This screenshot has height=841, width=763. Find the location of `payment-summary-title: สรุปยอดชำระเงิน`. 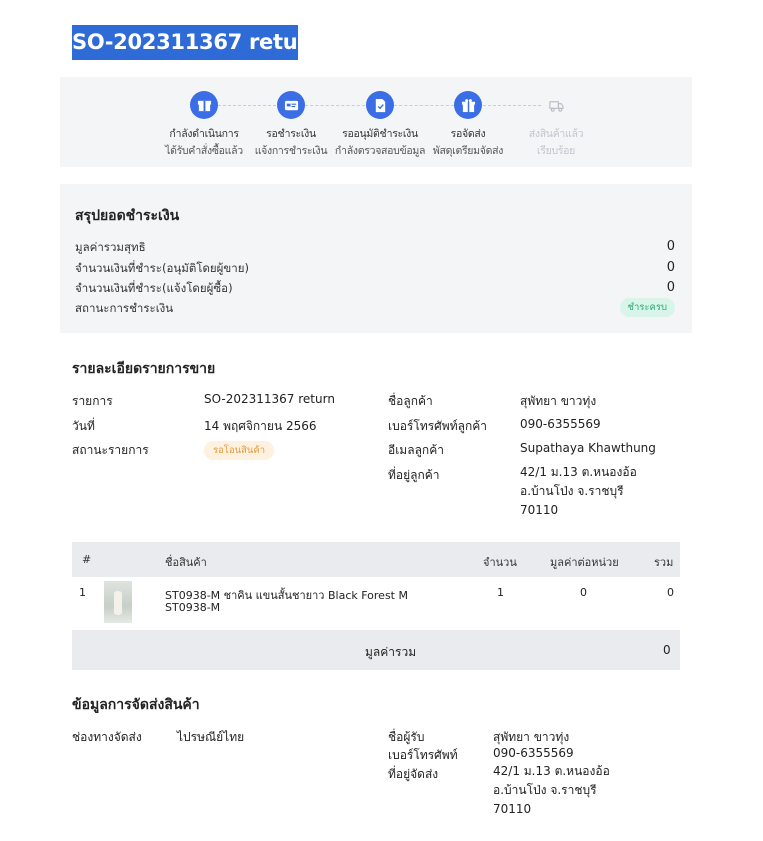

payment-summary-title: สรุปยอดชำระเงิน is located at coordinates (127, 216).